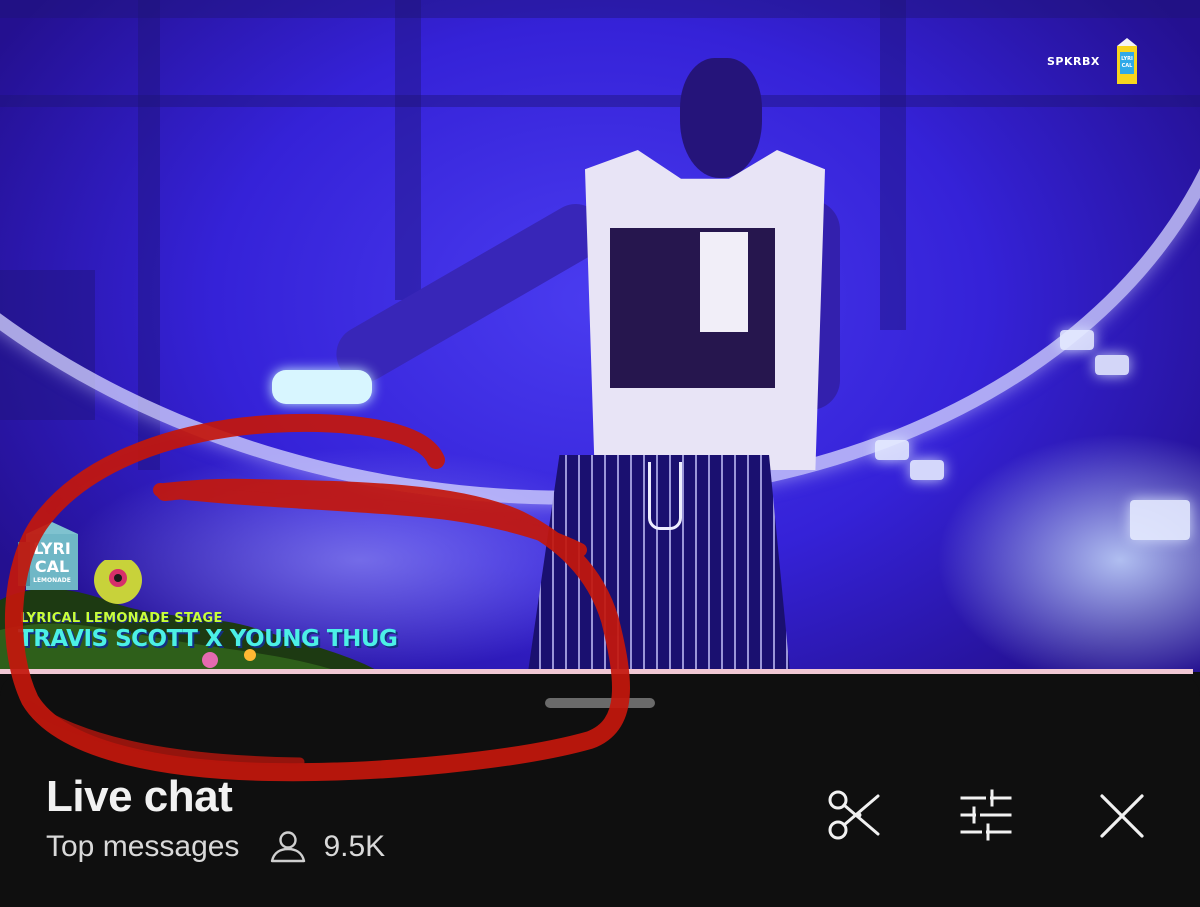 The width and height of the screenshot is (1200, 907). What do you see at coordinates (139, 796) in the screenshot?
I see `chat-title: Live chat` at bounding box center [139, 796].